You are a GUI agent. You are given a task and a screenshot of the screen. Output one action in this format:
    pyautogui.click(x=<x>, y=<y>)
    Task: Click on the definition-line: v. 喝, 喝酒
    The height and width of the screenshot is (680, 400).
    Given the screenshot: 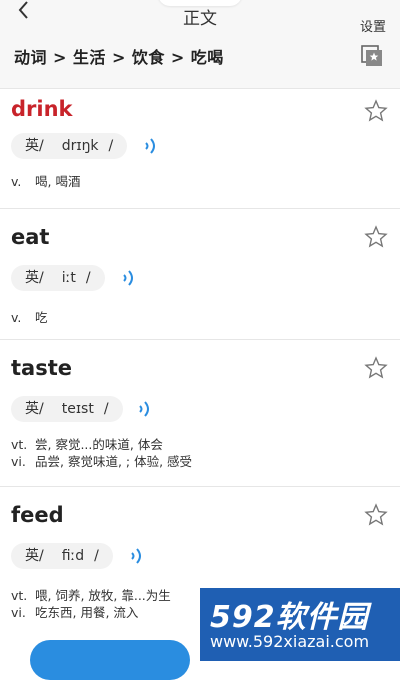 What is the action you would take?
    pyautogui.click(x=45, y=181)
    